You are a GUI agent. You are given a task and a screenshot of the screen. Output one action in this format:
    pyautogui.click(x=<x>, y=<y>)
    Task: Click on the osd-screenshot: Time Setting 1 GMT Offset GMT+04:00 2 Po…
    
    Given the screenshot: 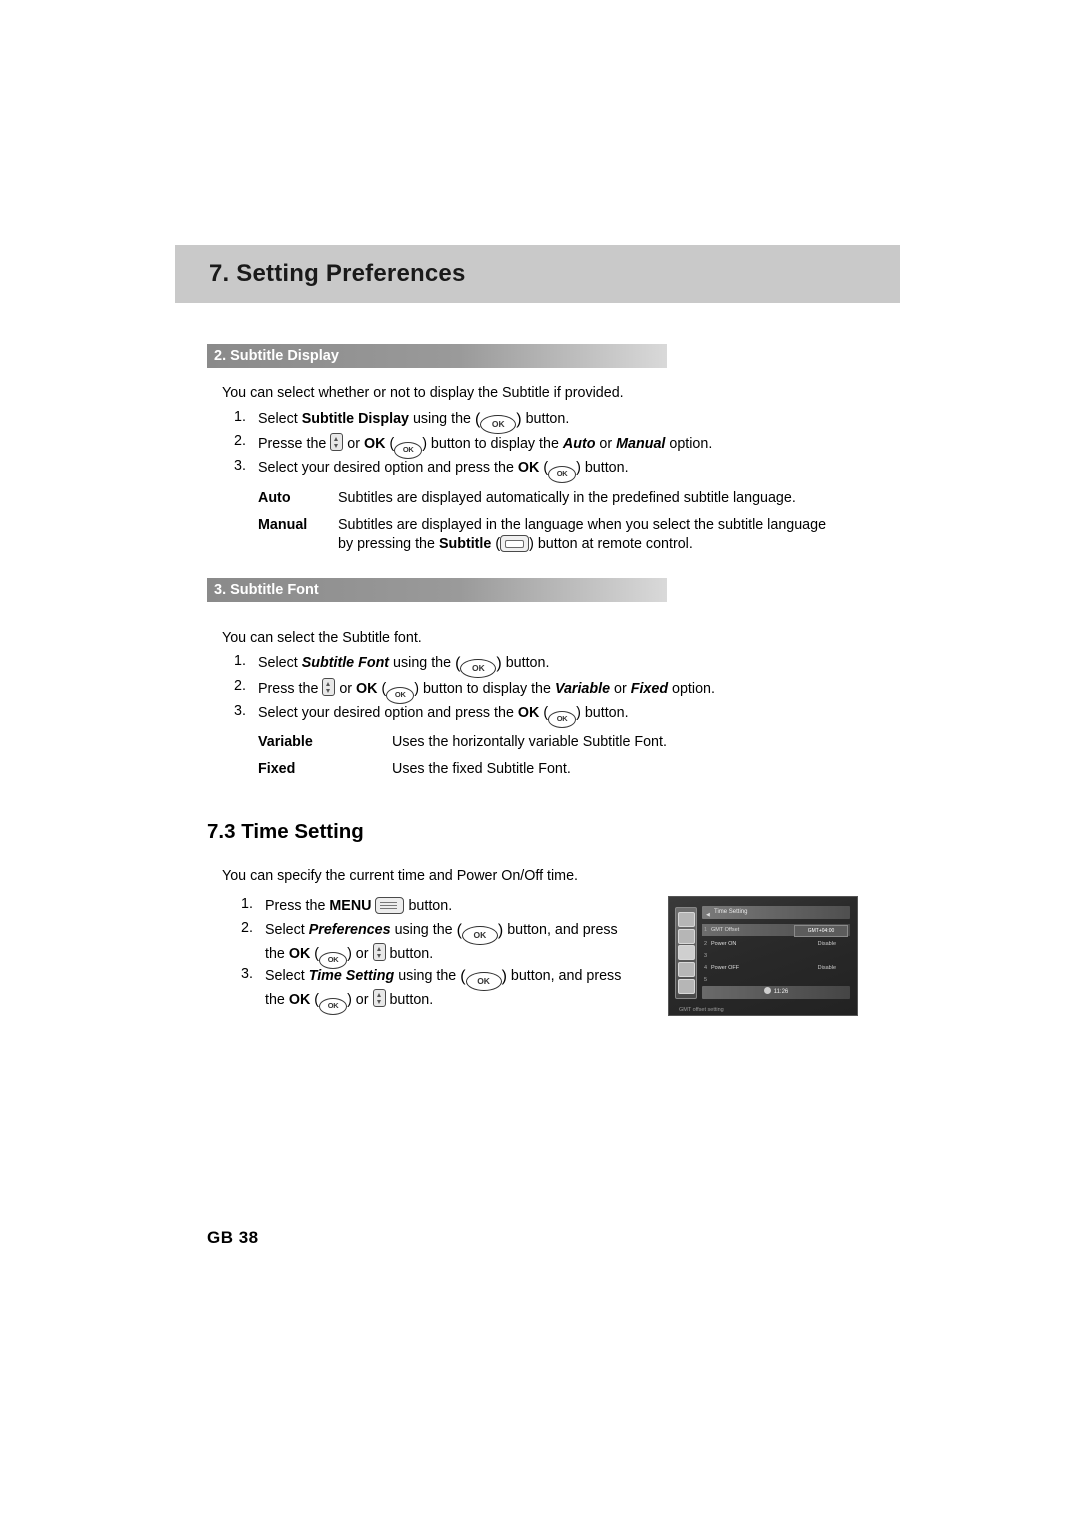 What is the action you would take?
    pyautogui.click(x=763, y=956)
    